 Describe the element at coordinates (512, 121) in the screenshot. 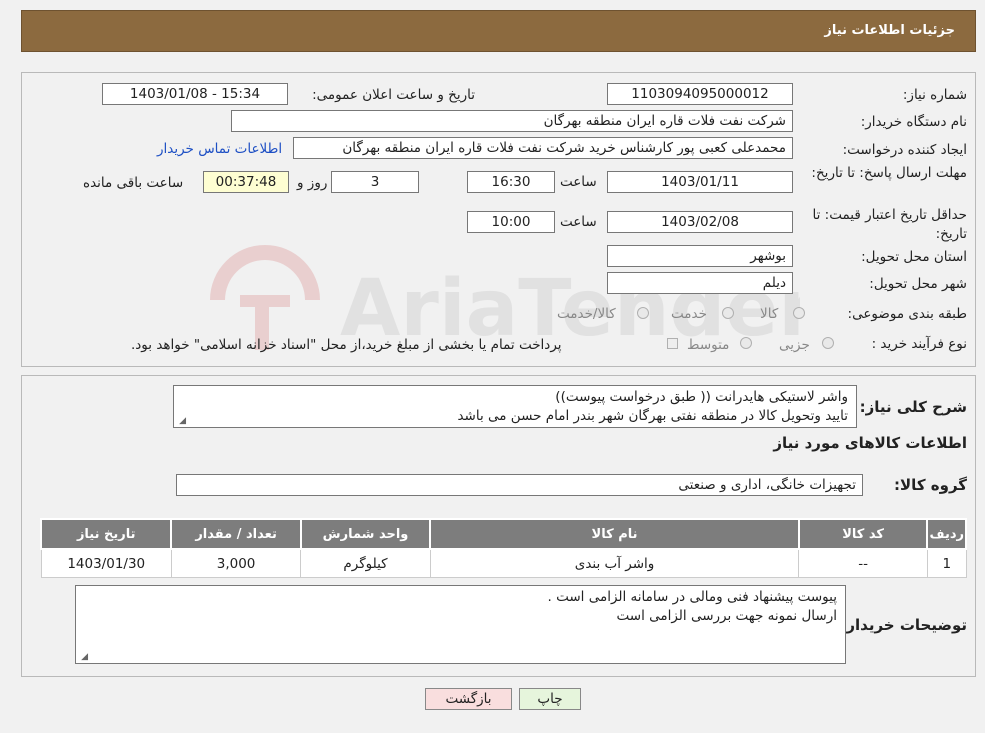

I see `buyer-org-field: شرکت نفت فلات قاره ایران منطقه بهرگان` at that location.